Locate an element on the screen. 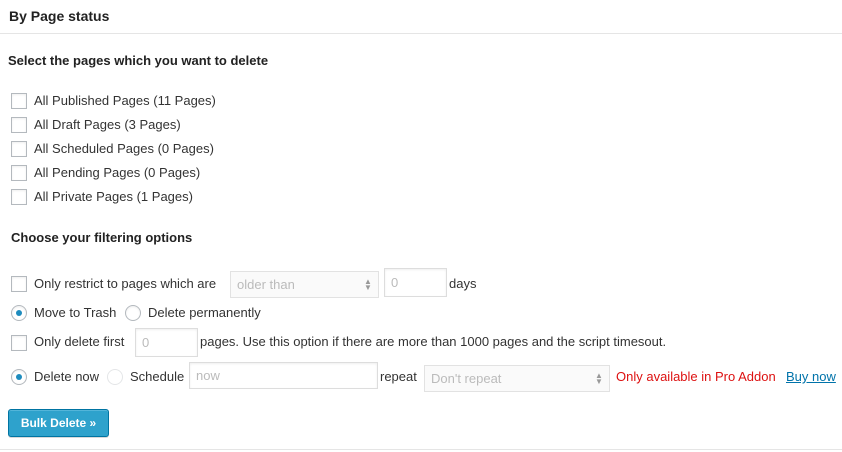 The width and height of the screenshot is (842, 452). move-to-trash-label: Move to Trash is located at coordinates (75, 312).